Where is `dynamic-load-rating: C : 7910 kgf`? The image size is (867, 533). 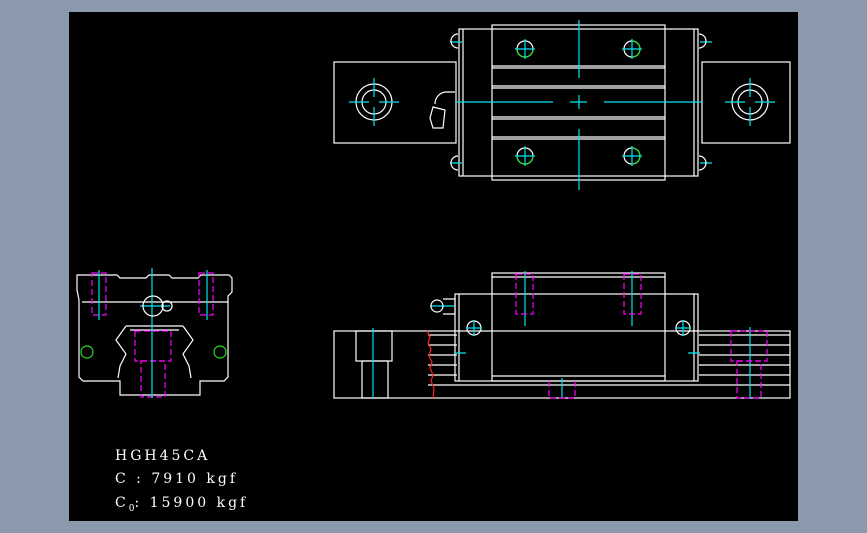
dynamic-load-rating: C : 7910 kgf is located at coordinates (176, 479).